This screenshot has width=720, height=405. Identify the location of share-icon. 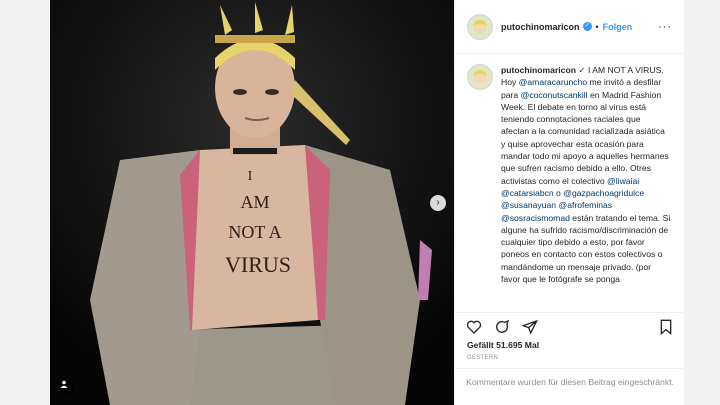
(530, 327).